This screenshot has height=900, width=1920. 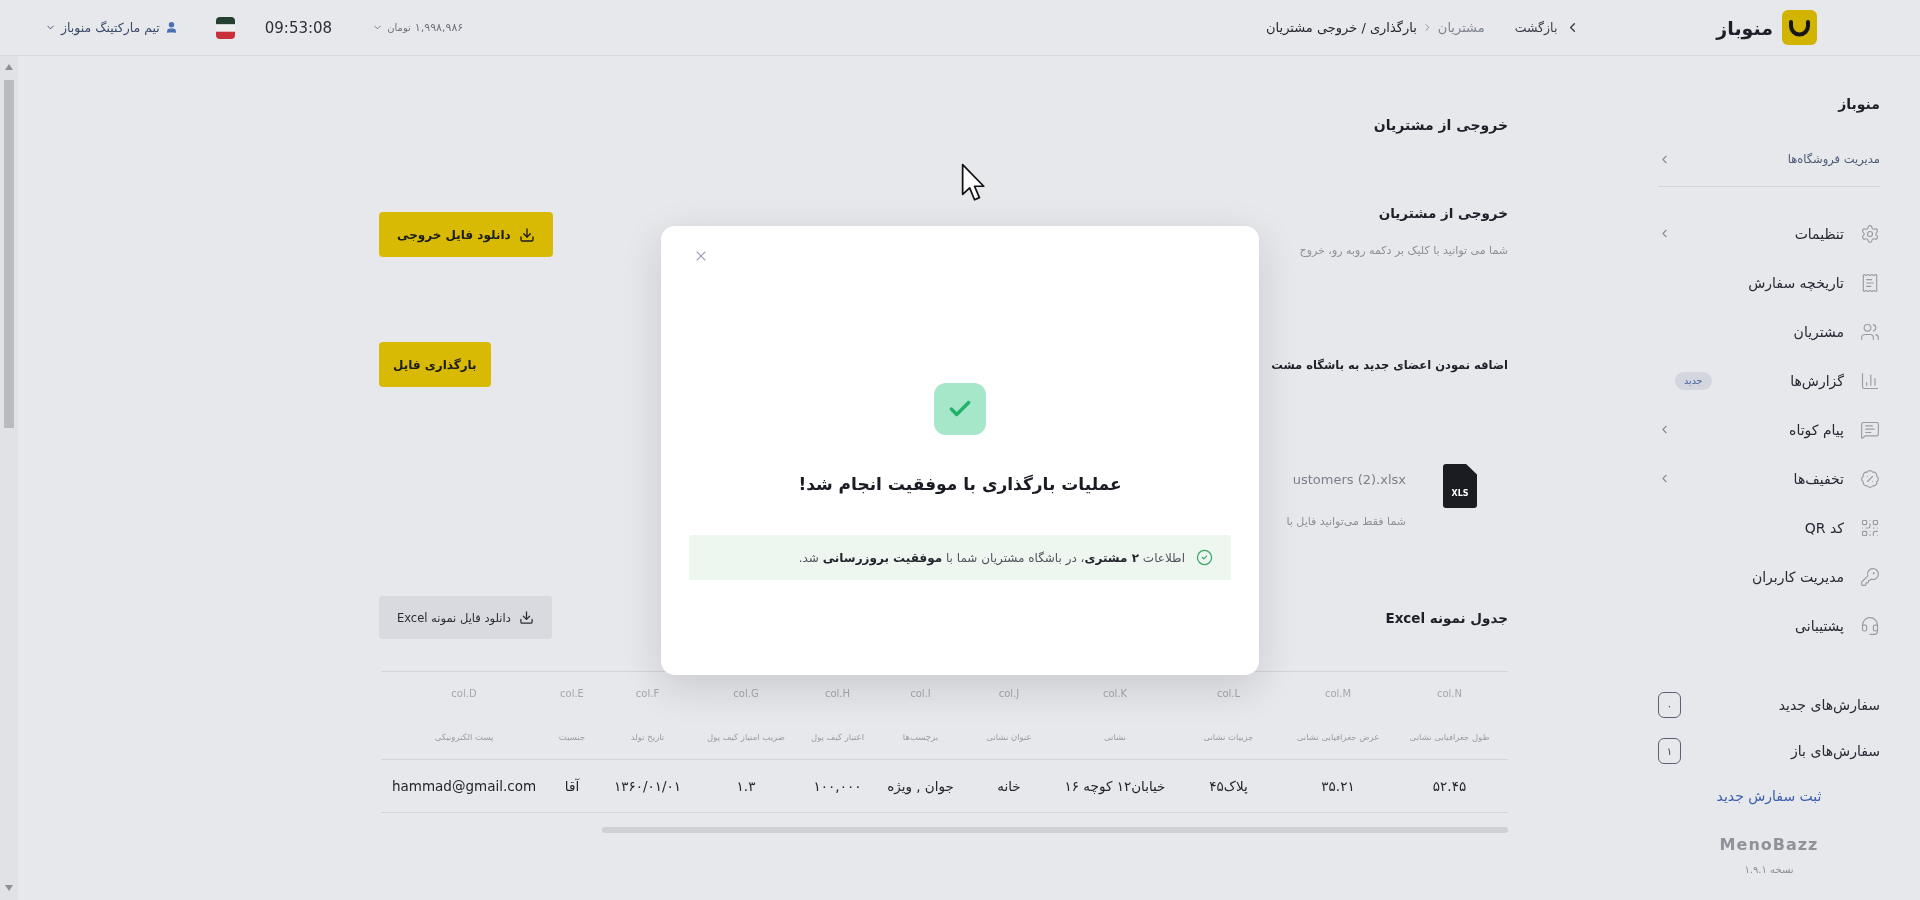 I want to click on section-title: اضافه نمودن اعضای جدید به باشگاه مشت, so click(x=1389, y=365).